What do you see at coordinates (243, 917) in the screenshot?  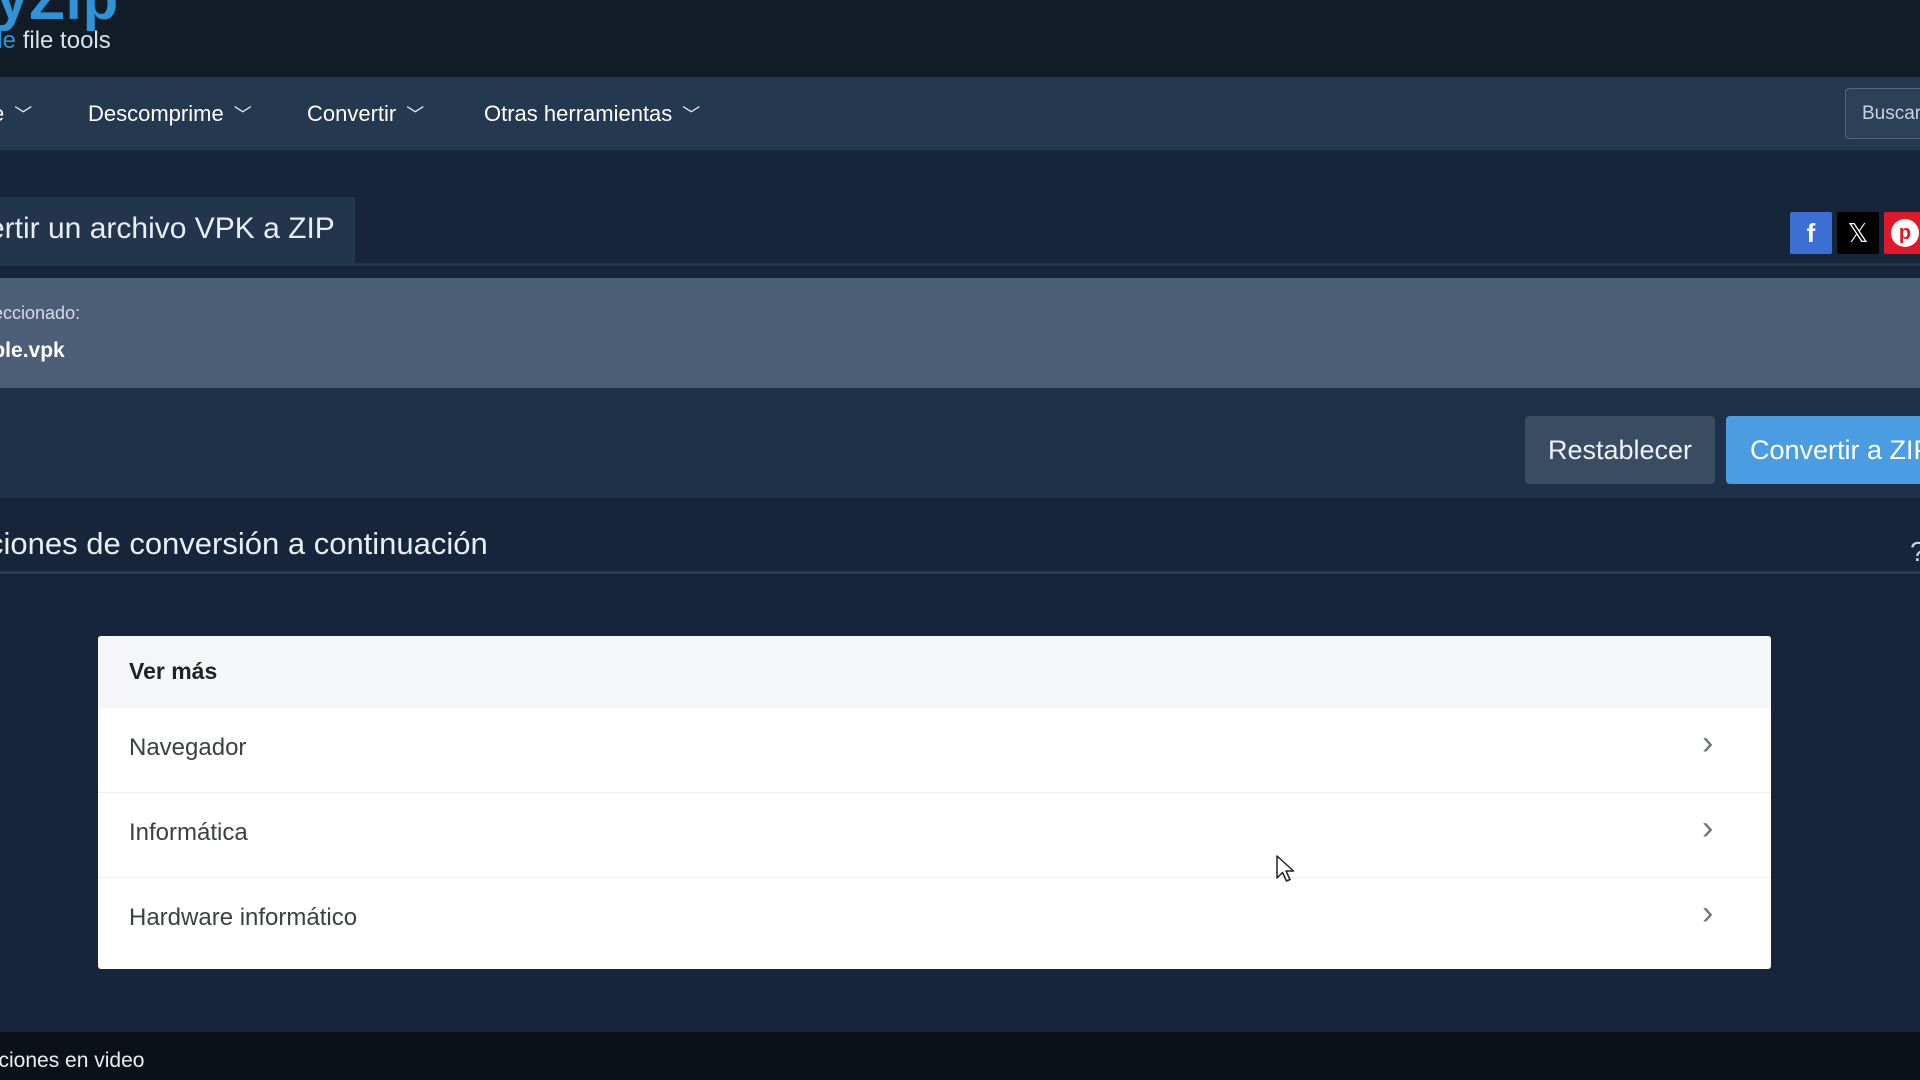 I see `list-item-label: Hardware informático` at bounding box center [243, 917].